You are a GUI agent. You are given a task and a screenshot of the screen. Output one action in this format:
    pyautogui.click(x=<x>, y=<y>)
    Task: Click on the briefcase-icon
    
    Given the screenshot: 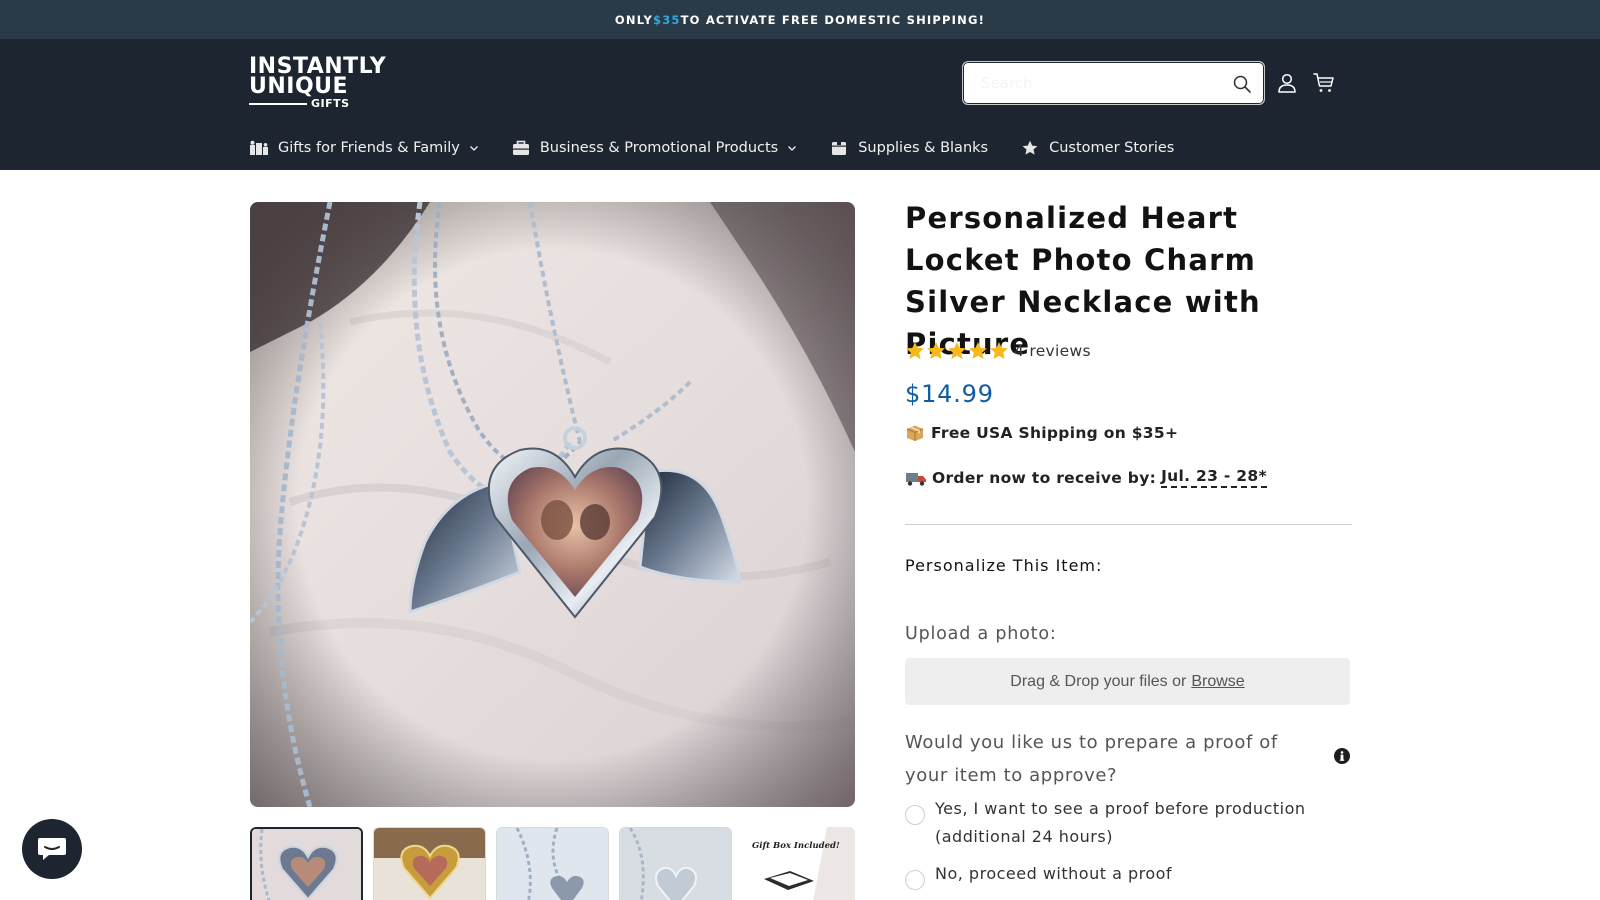 What is the action you would take?
    pyautogui.click(x=520, y=147)
    